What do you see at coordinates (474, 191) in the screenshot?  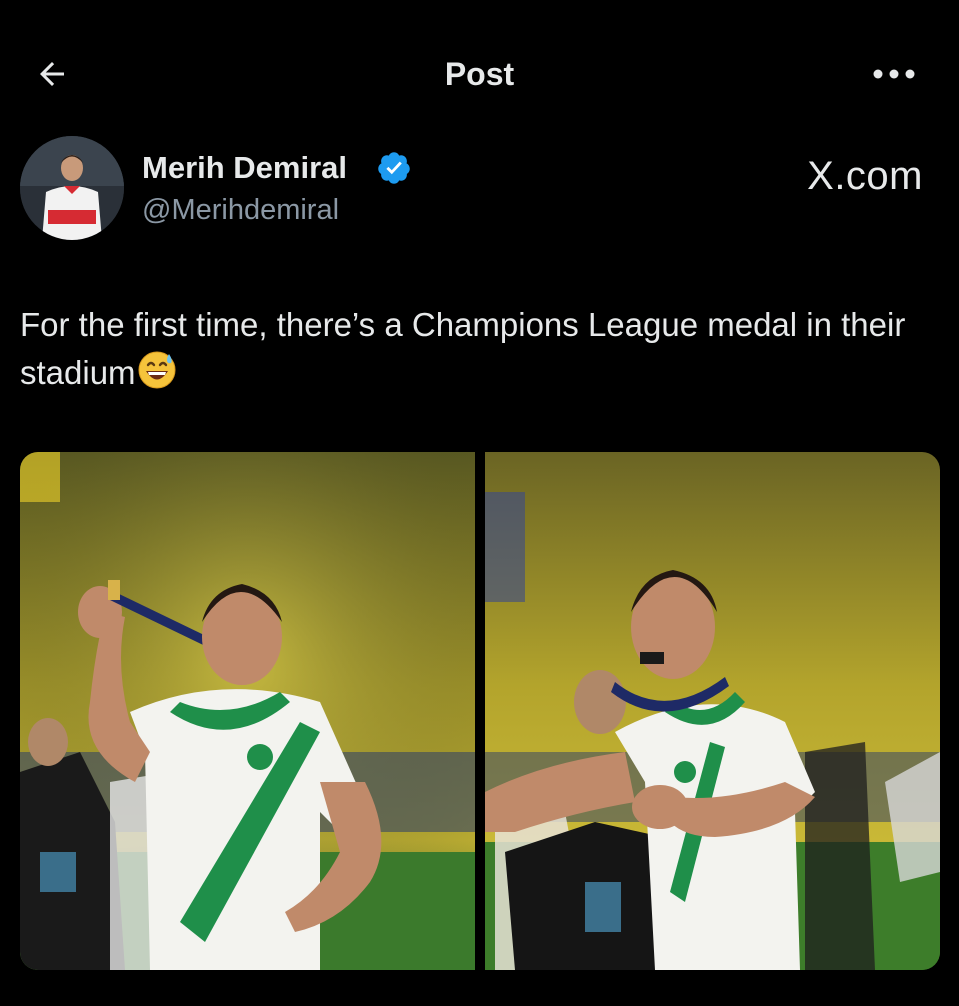 I see `author-row: Merih Demiral @Merihdemiral X.com` at bounding box center [474, 191].